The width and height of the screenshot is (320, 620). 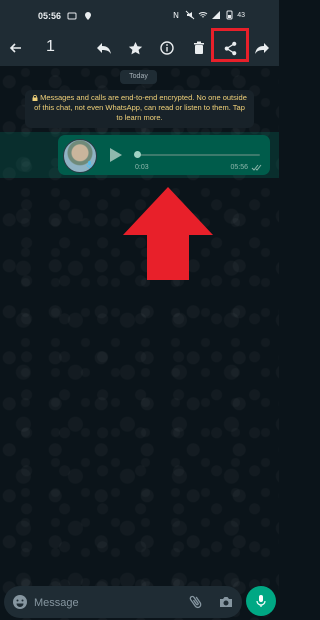 What do you see at coordinates (138, 77) in the screenshot?
I see `date-chip: Today` at bounding box center [138, 77].